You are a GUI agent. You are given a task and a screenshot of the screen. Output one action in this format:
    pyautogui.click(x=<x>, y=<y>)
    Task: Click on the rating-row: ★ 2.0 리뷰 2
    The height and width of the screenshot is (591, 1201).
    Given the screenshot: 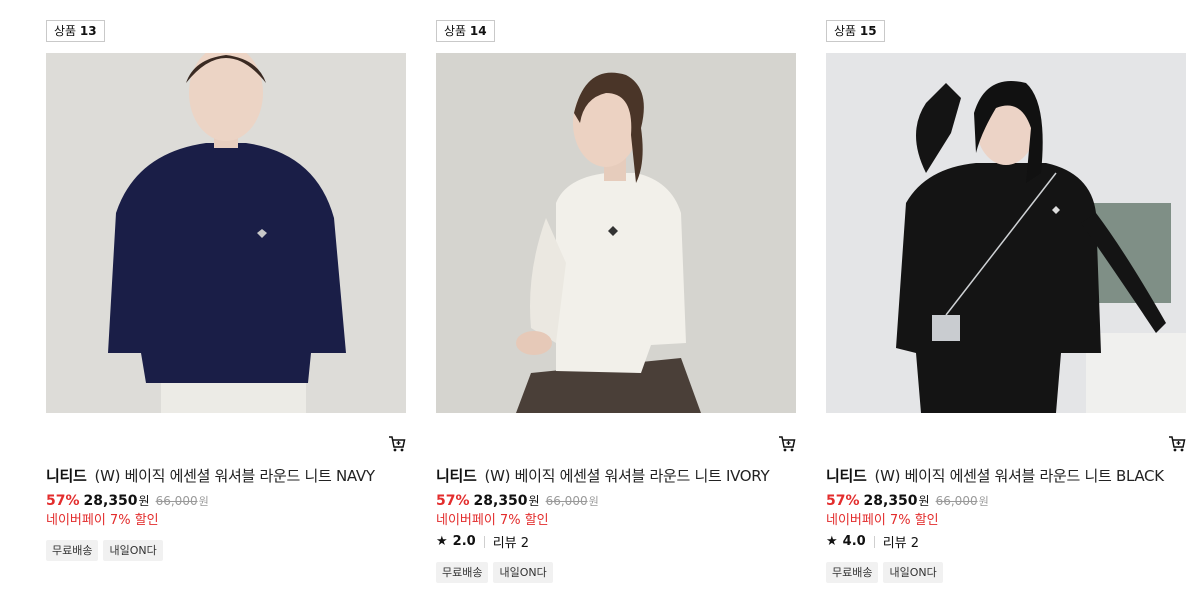 What is the action you would take?
    pyautogui.click(x=482, y=541)
    